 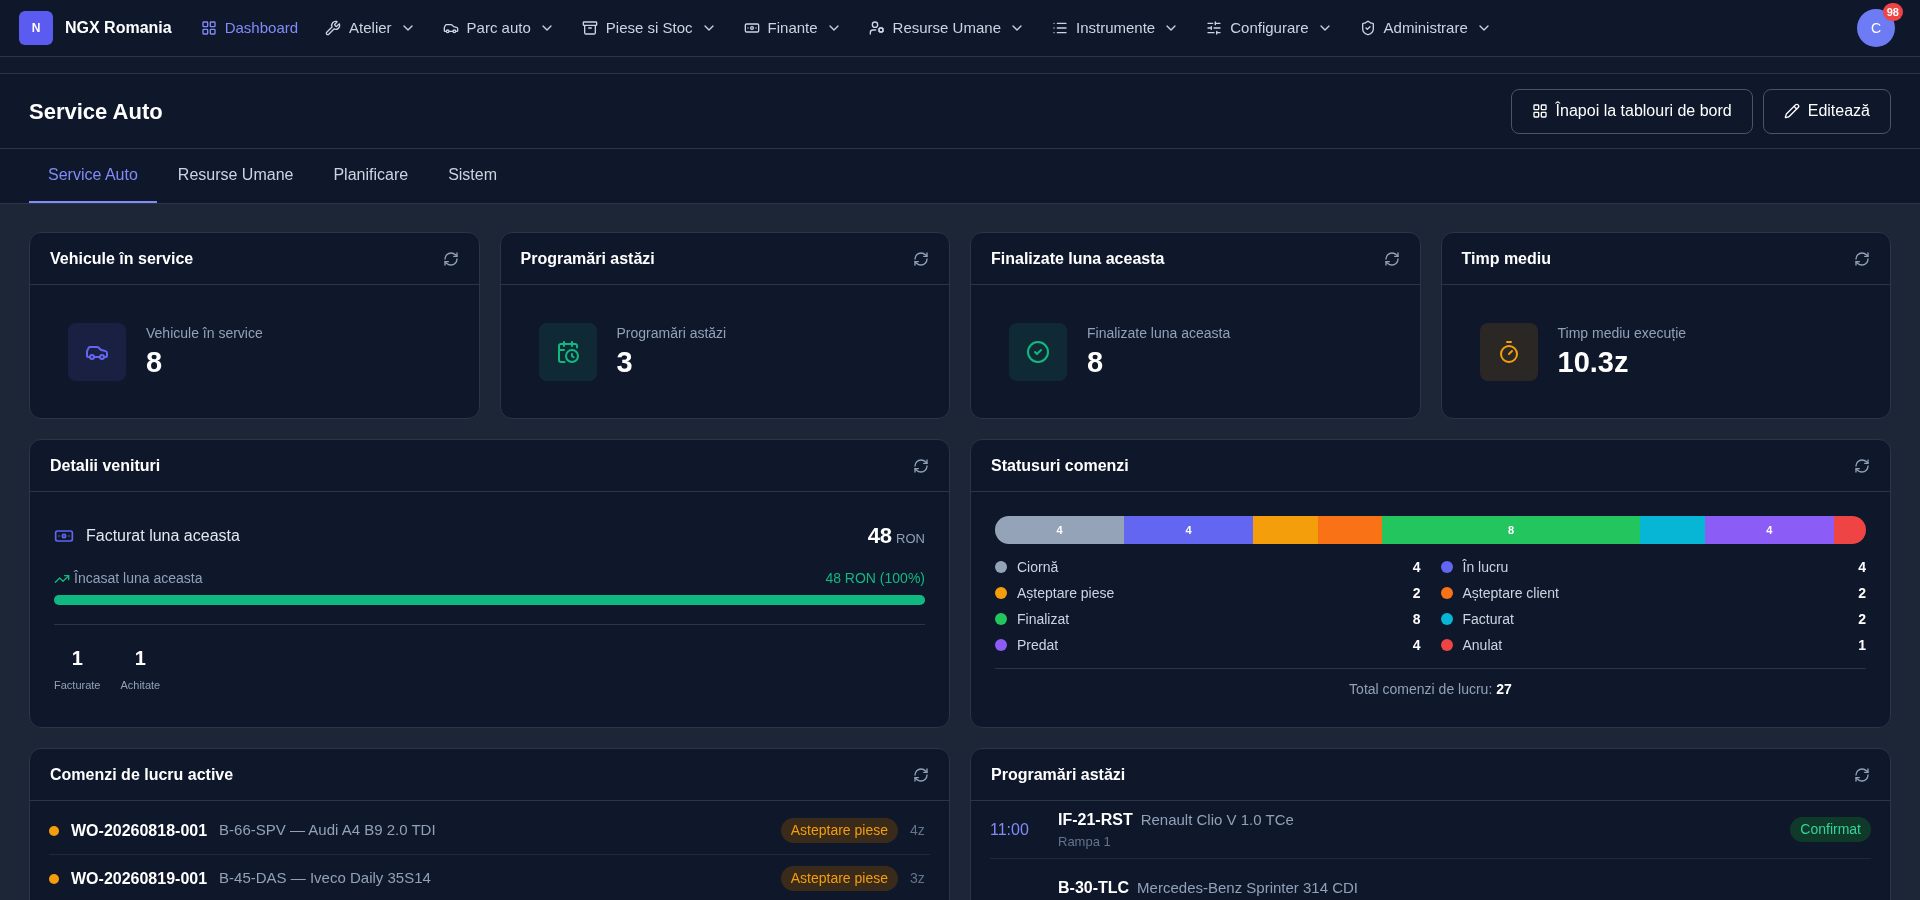 I want to click on card-title: Comenzi de lucru active, so click(x=142, y=774).